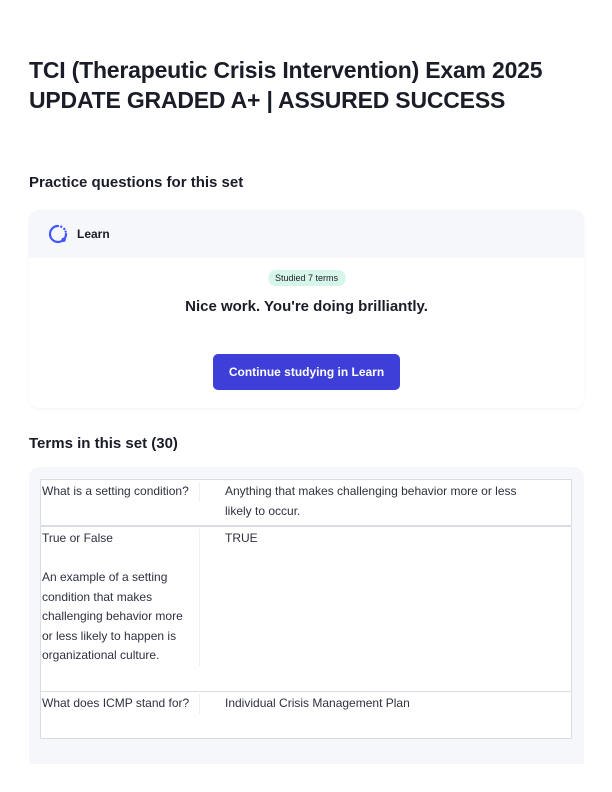 Image resolution: width=612 pixels, height=792 pixels. I want to click on term-text: What is a setting condition?, so click(121, 492).